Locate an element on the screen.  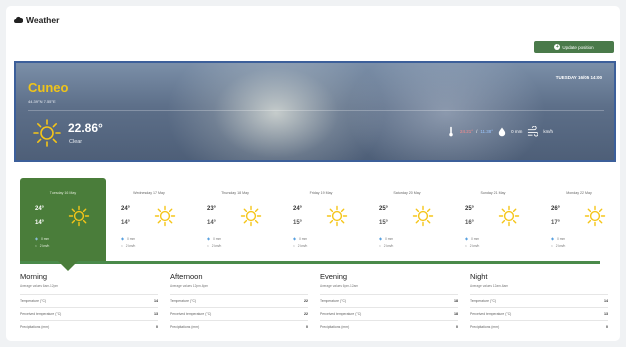
temp-max: 24.21° is located at coordinates (467, 131).